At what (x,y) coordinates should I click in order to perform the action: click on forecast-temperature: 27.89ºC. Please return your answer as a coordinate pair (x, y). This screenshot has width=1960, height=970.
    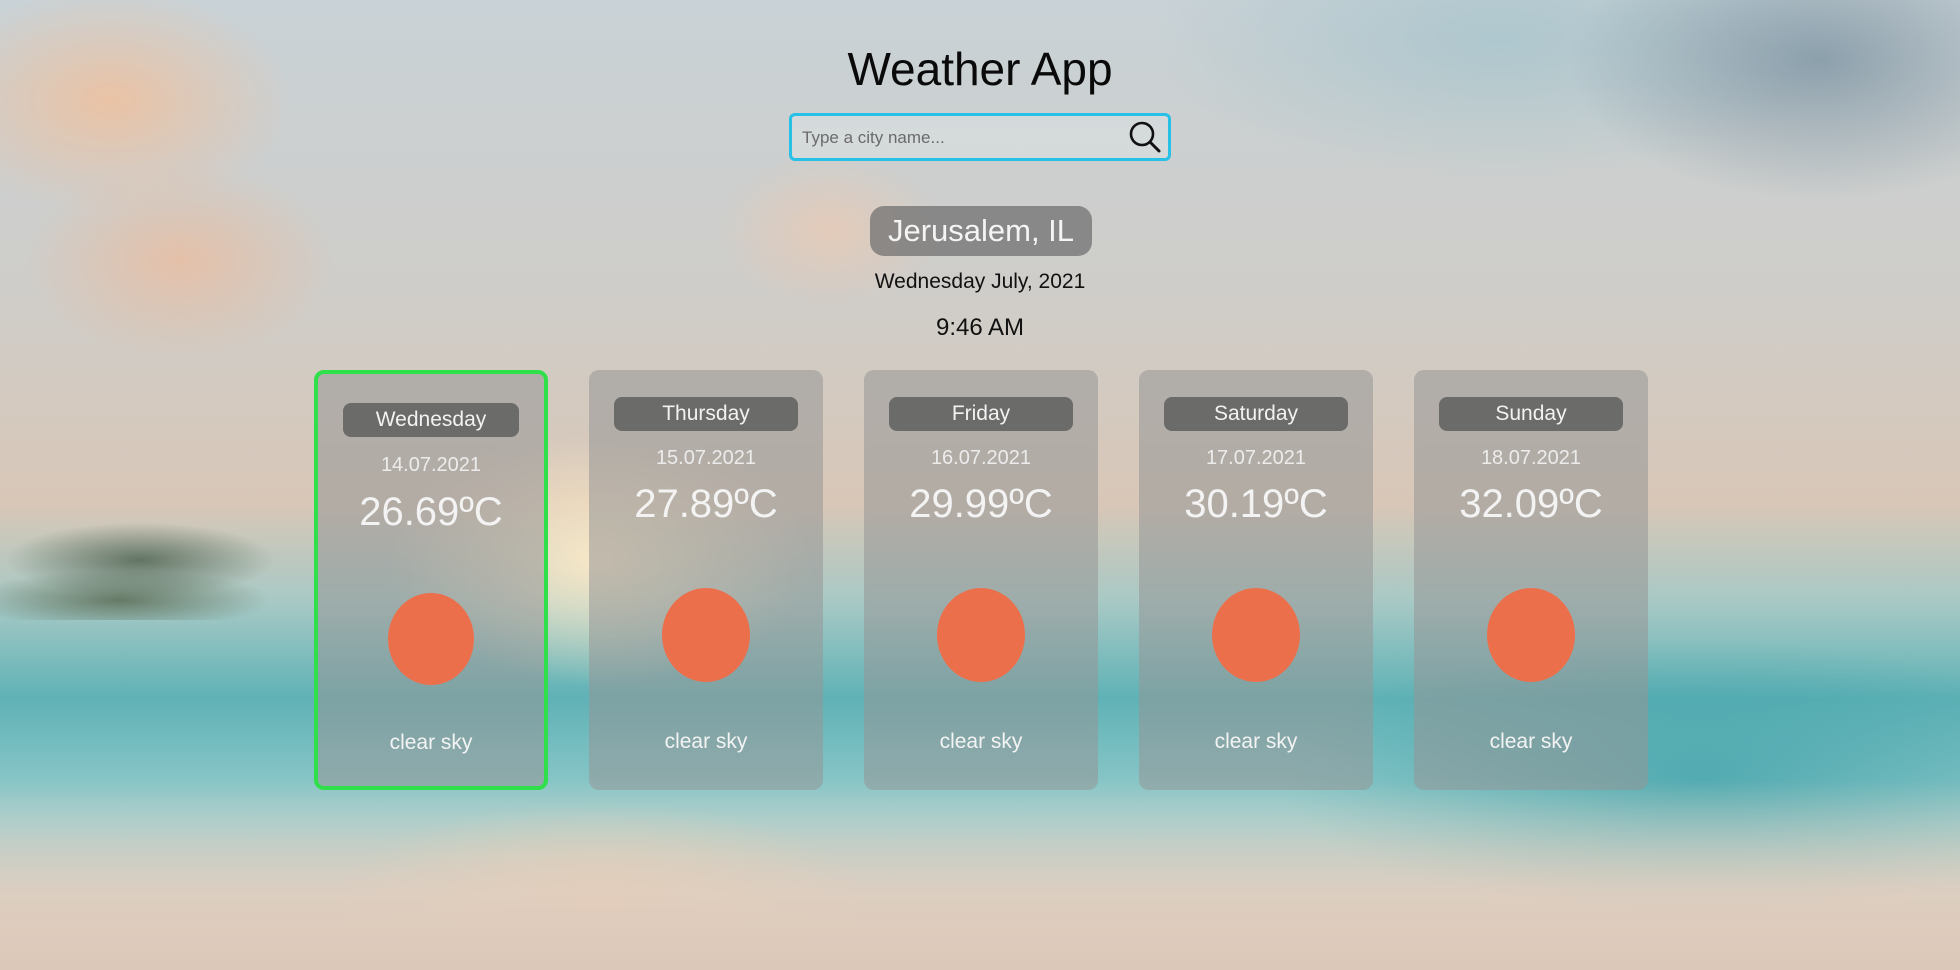
    Looking at the image, I should click on (706, 504).